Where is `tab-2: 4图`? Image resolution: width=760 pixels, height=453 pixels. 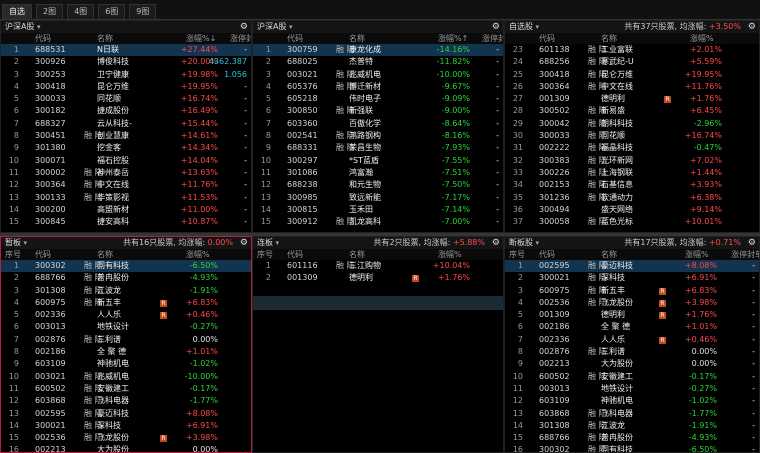 tab-2: 4图 is located at coordinates (81, 11).